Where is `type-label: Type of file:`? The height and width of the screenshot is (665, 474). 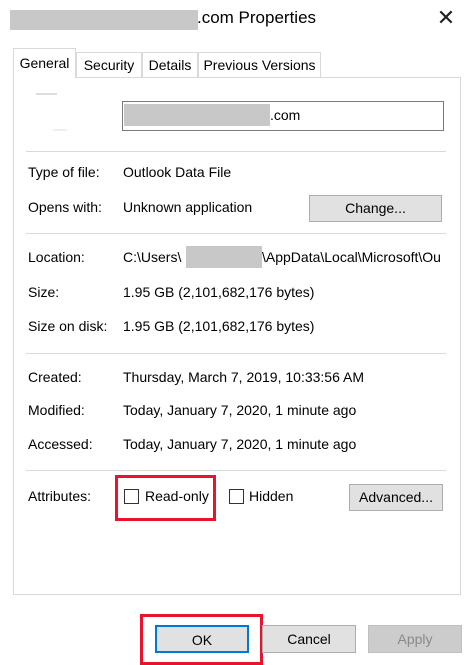 type-label: Type of file: is located at coordinates (64, 172).